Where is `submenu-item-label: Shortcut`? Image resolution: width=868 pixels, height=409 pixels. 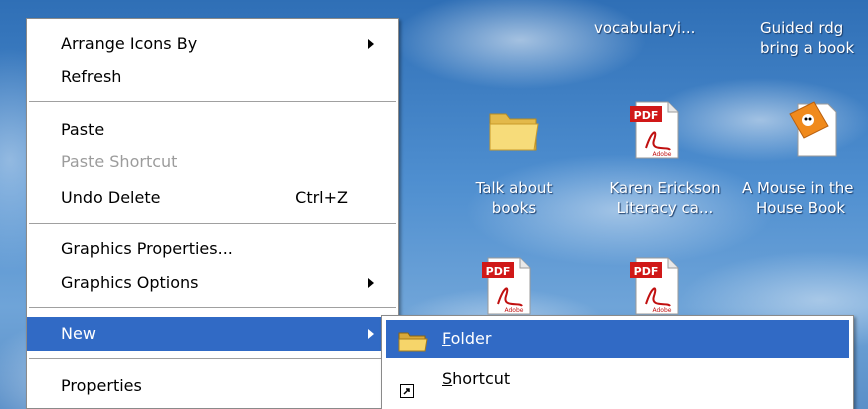 submenu-item-label: Shortcut is located at coordinates (476, 379).